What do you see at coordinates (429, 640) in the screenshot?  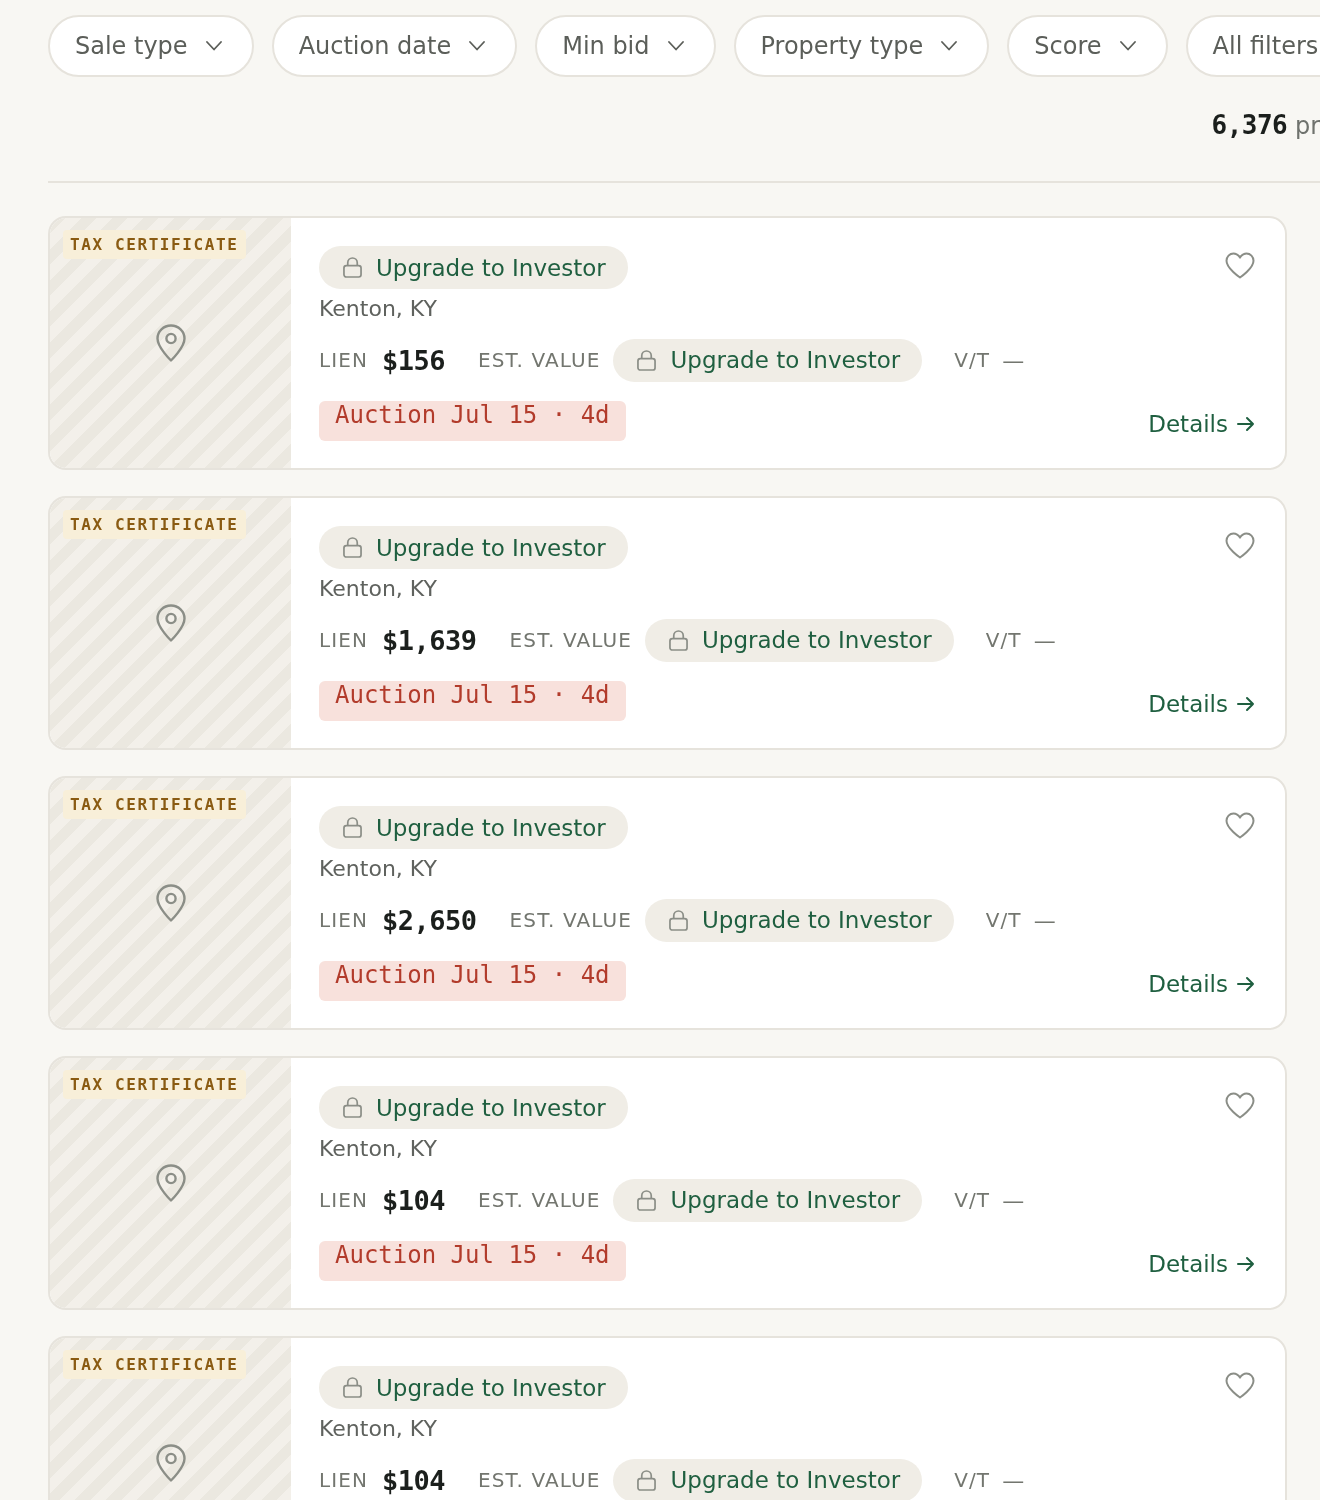 I see `lien-amount: $1,639` at bounding box center [429, 640].